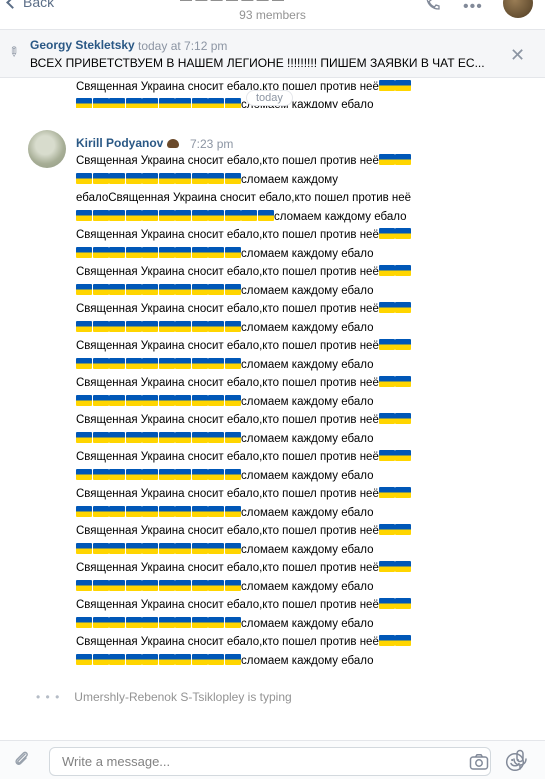 The image size is (545, 779). I want to click on message-input-box, so click(287, 761).